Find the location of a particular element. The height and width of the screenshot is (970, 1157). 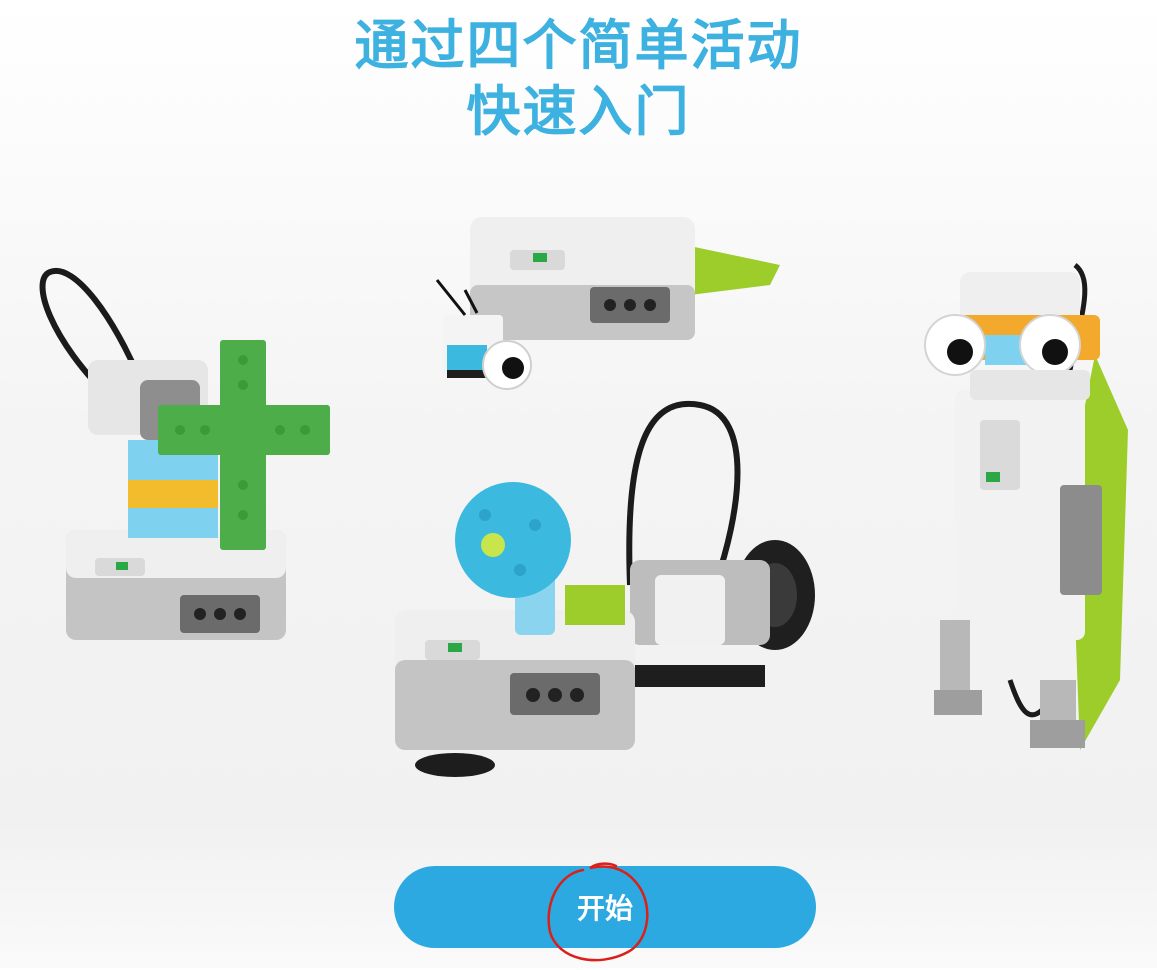

spinner-car-model-image is located at coordinates (605, 588).